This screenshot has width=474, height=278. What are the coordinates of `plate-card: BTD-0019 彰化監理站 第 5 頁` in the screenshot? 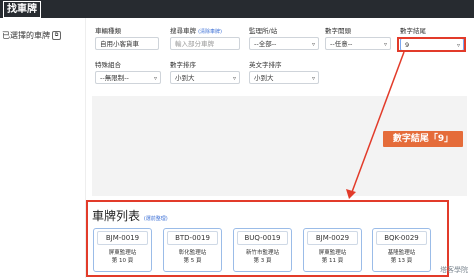 It's located at (192, 250).